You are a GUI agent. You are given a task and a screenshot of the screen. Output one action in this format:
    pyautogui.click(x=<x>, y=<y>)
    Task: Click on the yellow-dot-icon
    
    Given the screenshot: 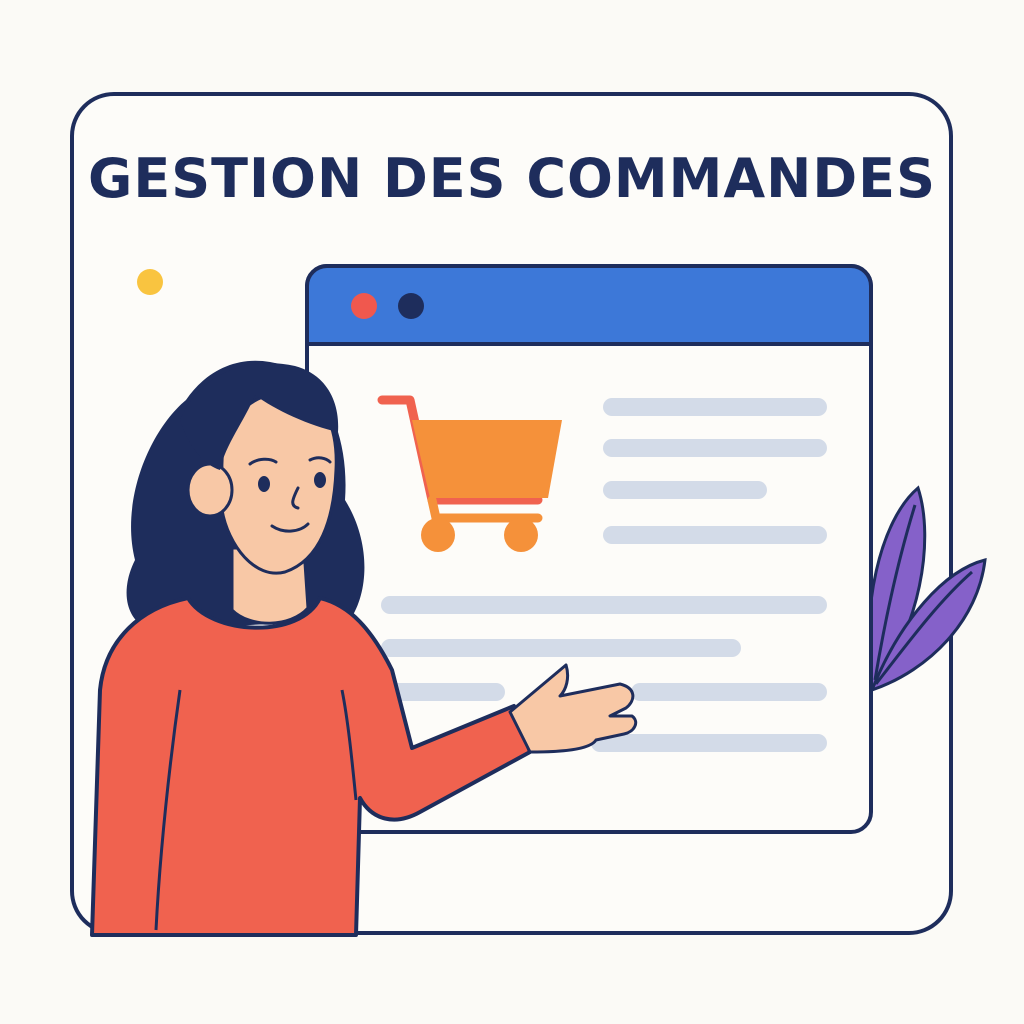 What is the action you would take?
    pyautogui.click(x=150, y=282)
    